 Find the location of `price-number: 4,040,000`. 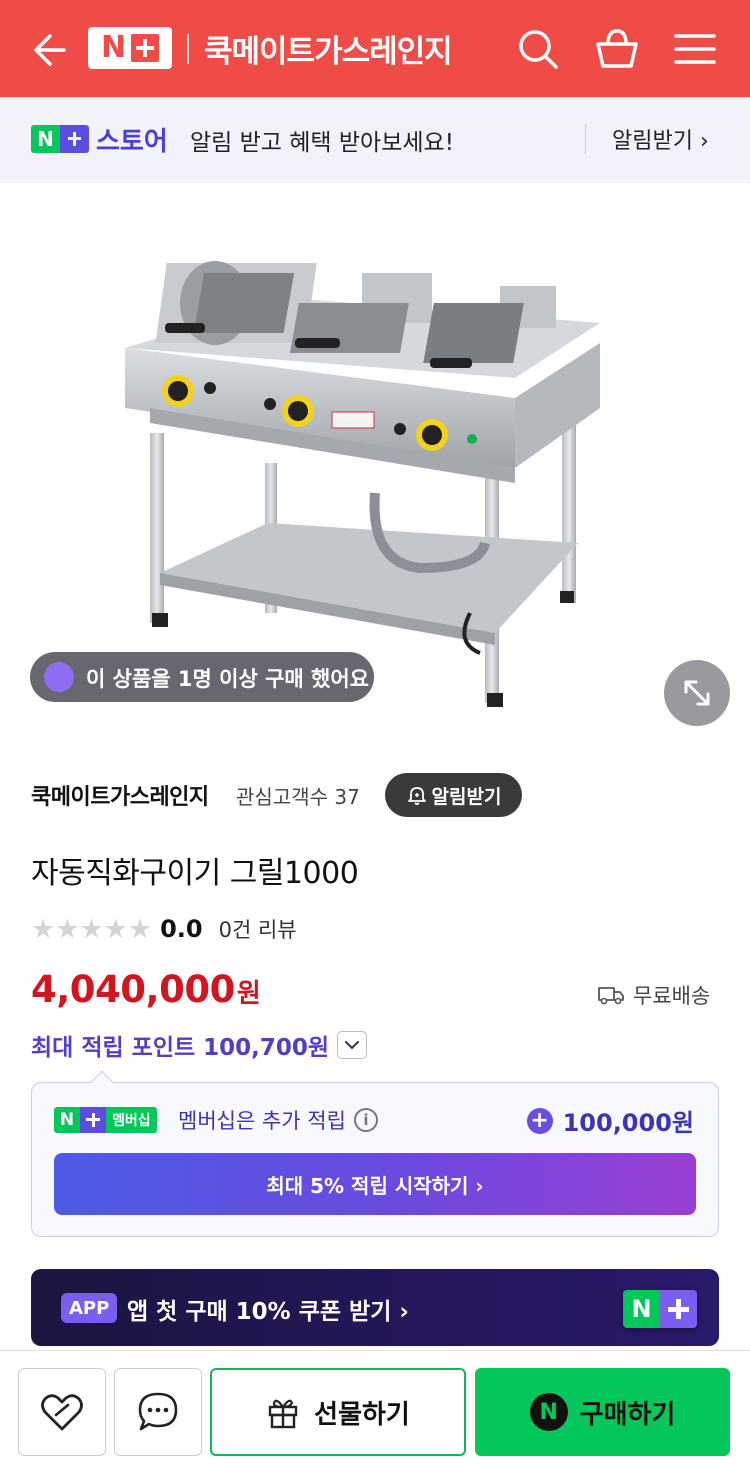

price-number: 4,040,000 is located at coordinates (133, 989).